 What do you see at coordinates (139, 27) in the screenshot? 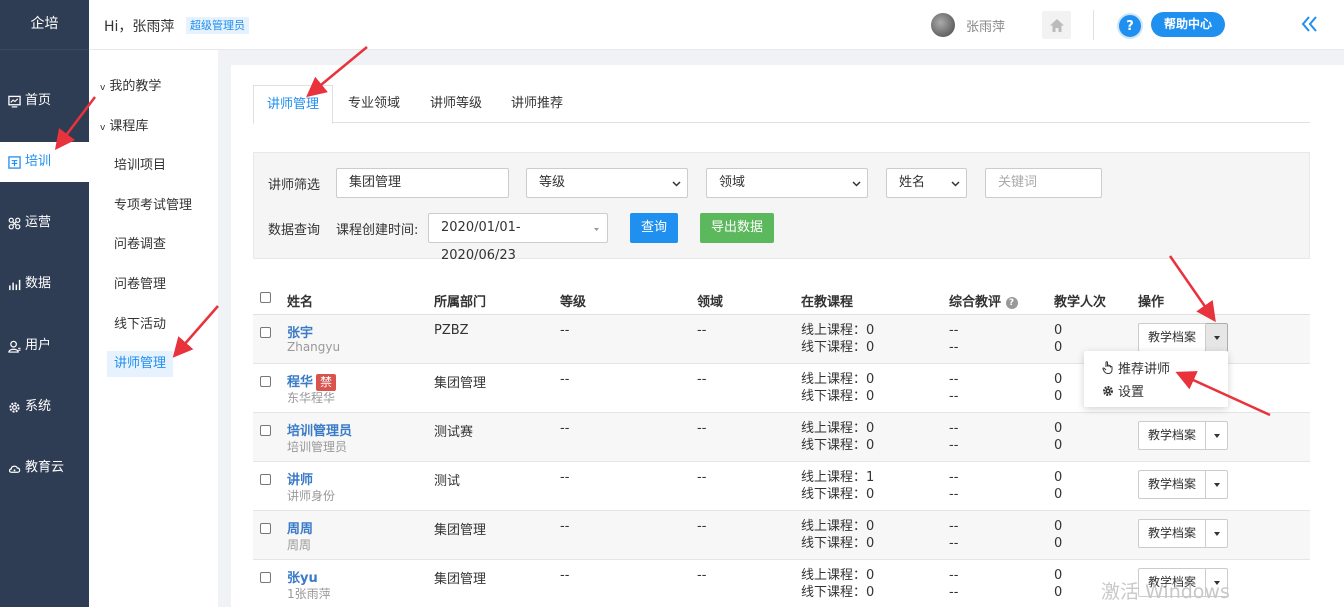
I see `greeting-text: Hi，张雨萍` at bounding box center [139, 27].